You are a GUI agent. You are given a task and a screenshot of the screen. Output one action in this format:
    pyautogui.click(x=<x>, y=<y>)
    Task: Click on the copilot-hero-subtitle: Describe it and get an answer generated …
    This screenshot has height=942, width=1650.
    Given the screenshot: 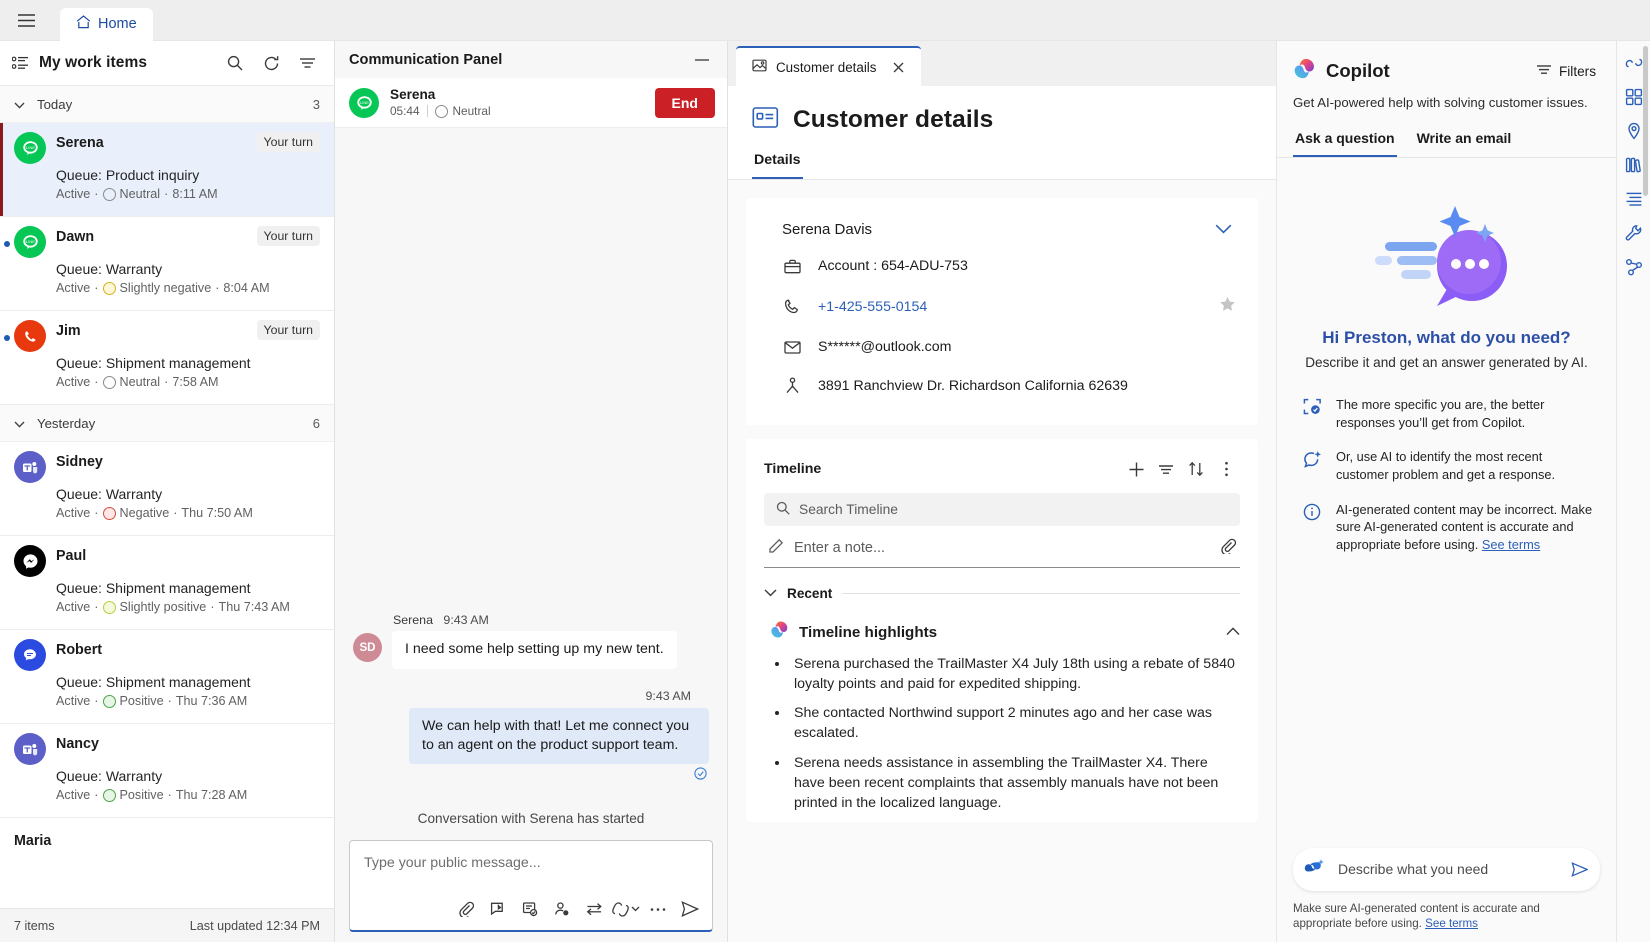 What is the action you would take?
    pyautogui.click(x=1446, y=362)
    